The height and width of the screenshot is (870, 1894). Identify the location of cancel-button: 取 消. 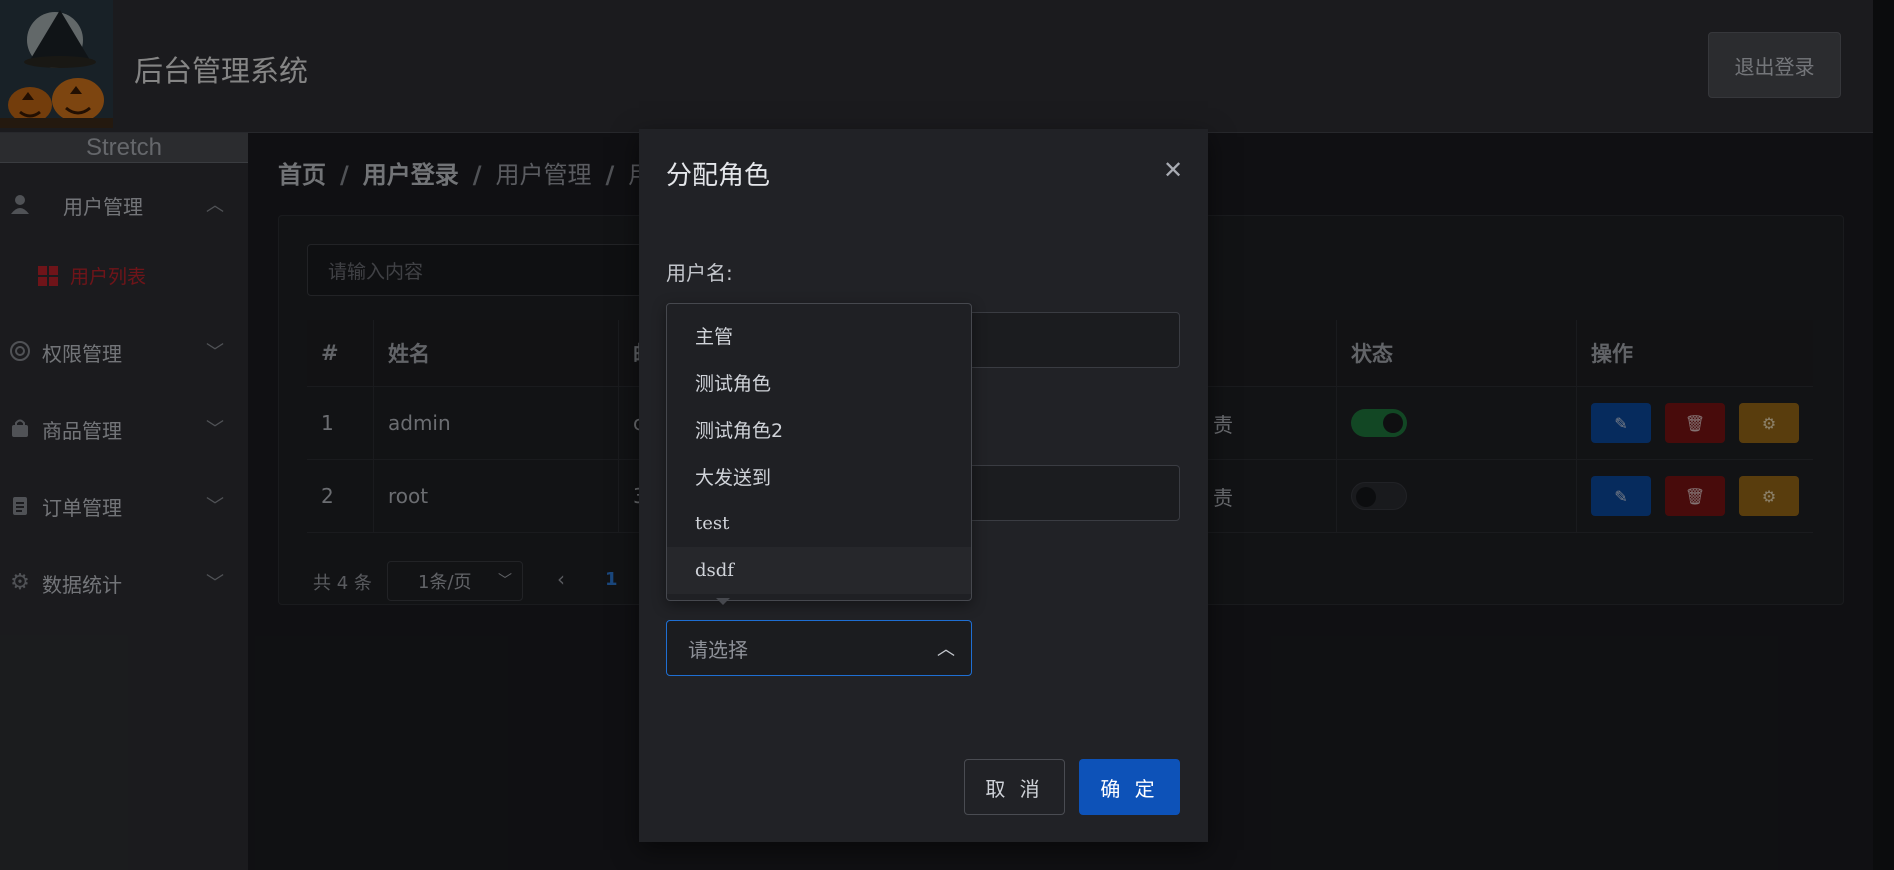
(1014, 787).